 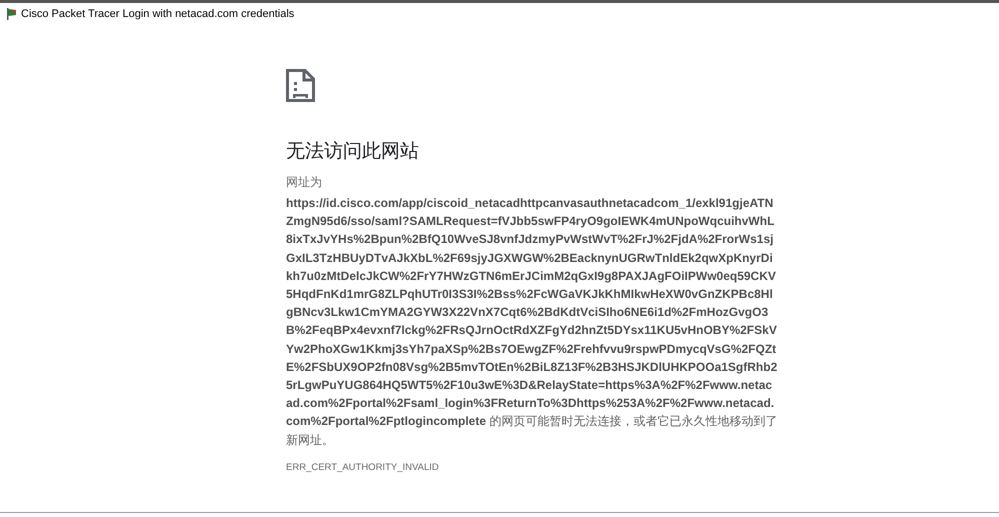 I want to click on sad-page-icon, so click(x=300, y=85).